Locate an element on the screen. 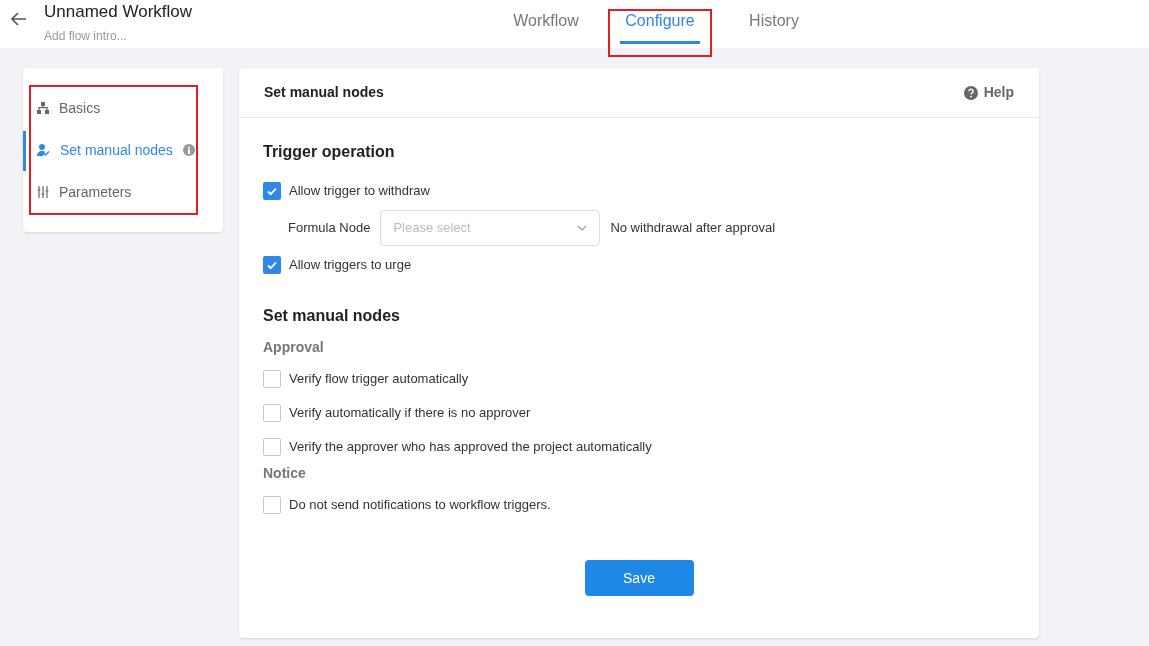  field-note: No withdrawal after approval is located at coordinates (693, 228).